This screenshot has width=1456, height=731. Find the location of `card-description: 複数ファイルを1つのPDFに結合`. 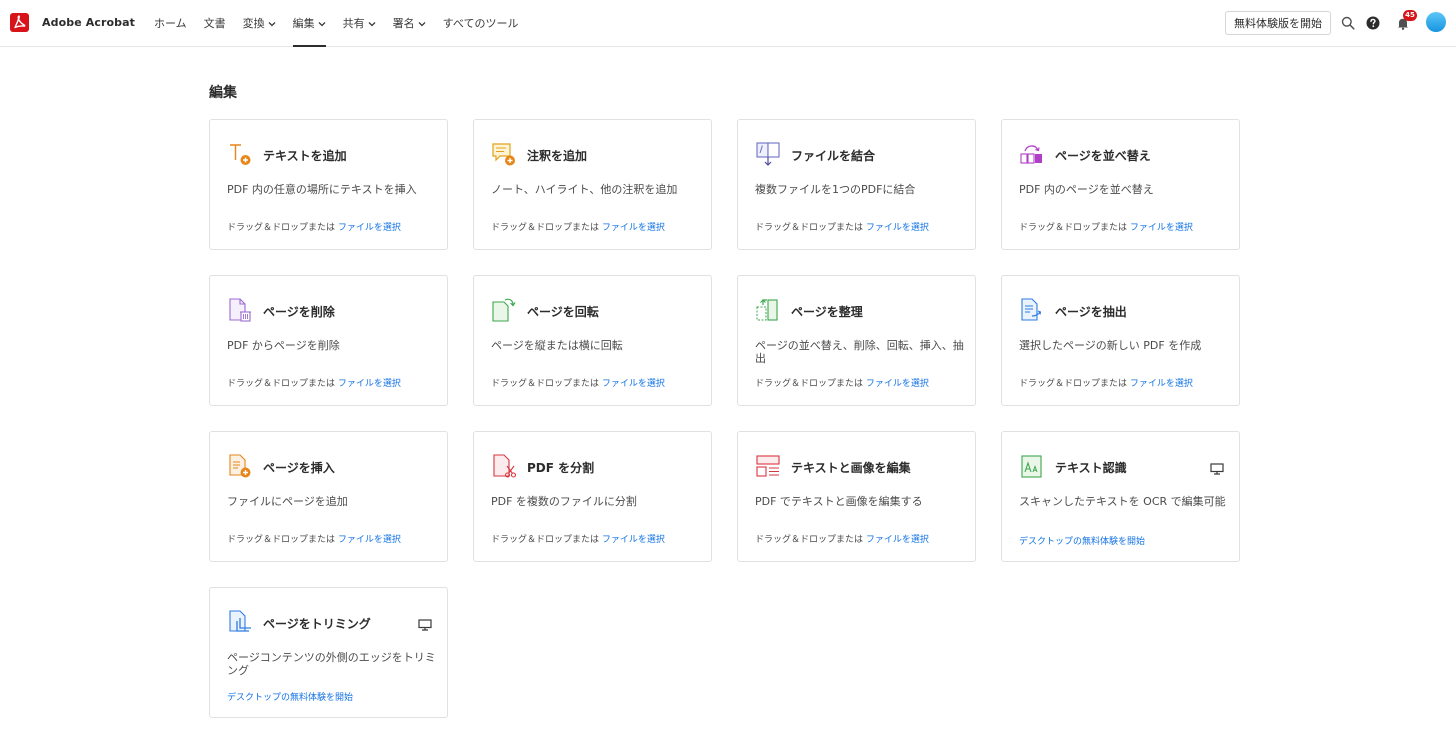

card-description: 複数ファイルを1つのPDFに結合 is located at coordinates (835, 189).